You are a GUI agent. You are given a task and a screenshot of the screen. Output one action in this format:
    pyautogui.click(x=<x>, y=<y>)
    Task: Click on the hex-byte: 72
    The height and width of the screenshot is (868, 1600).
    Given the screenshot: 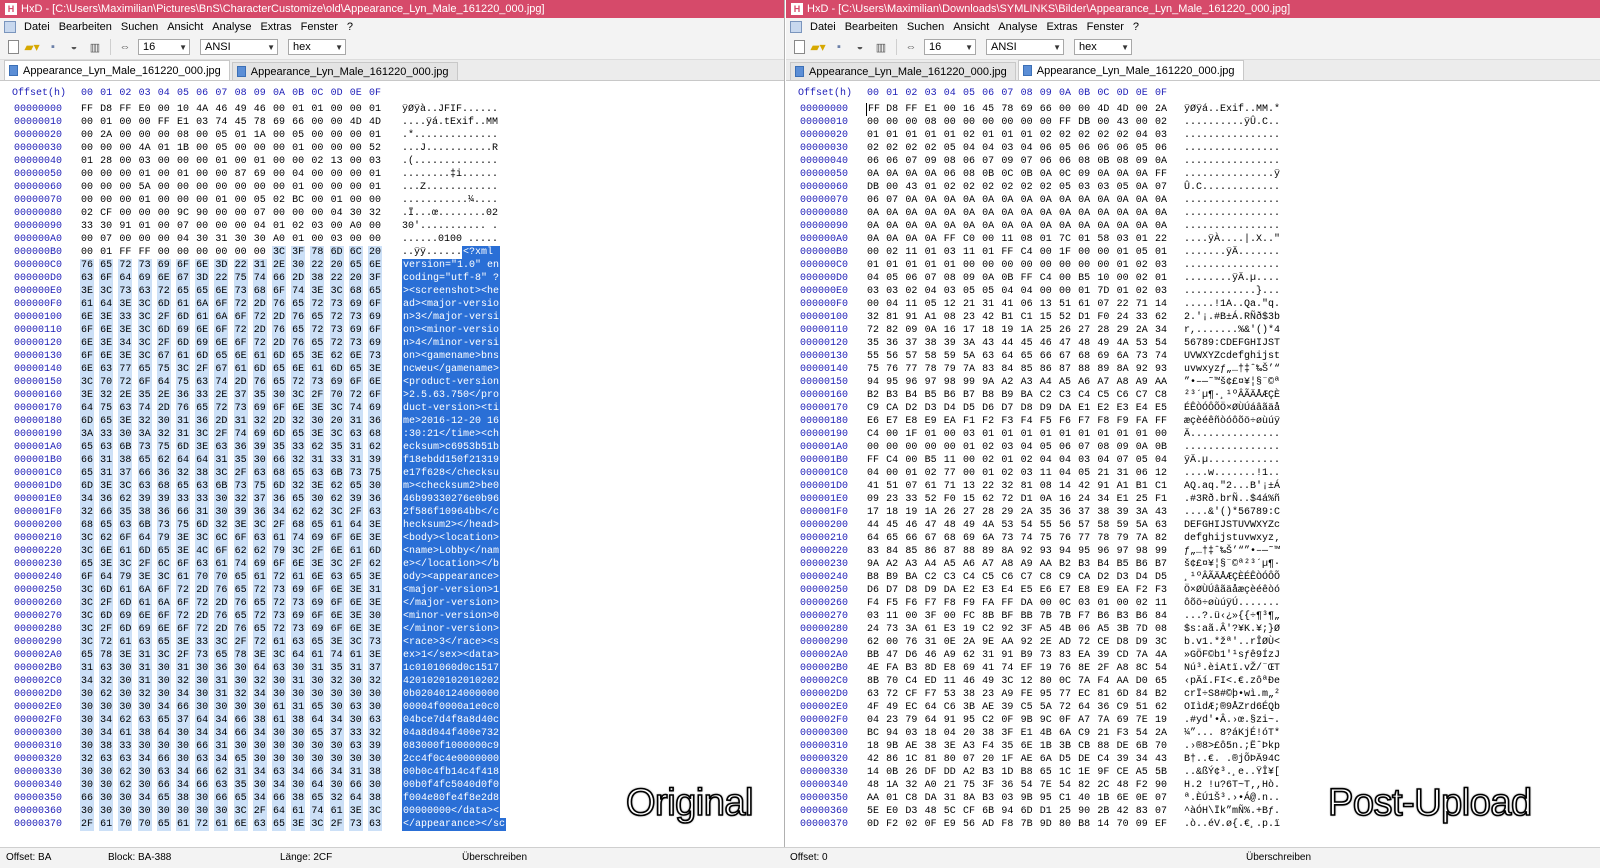 What is the action you would take?
    pyautogui.click(x=1084, y=642)
    